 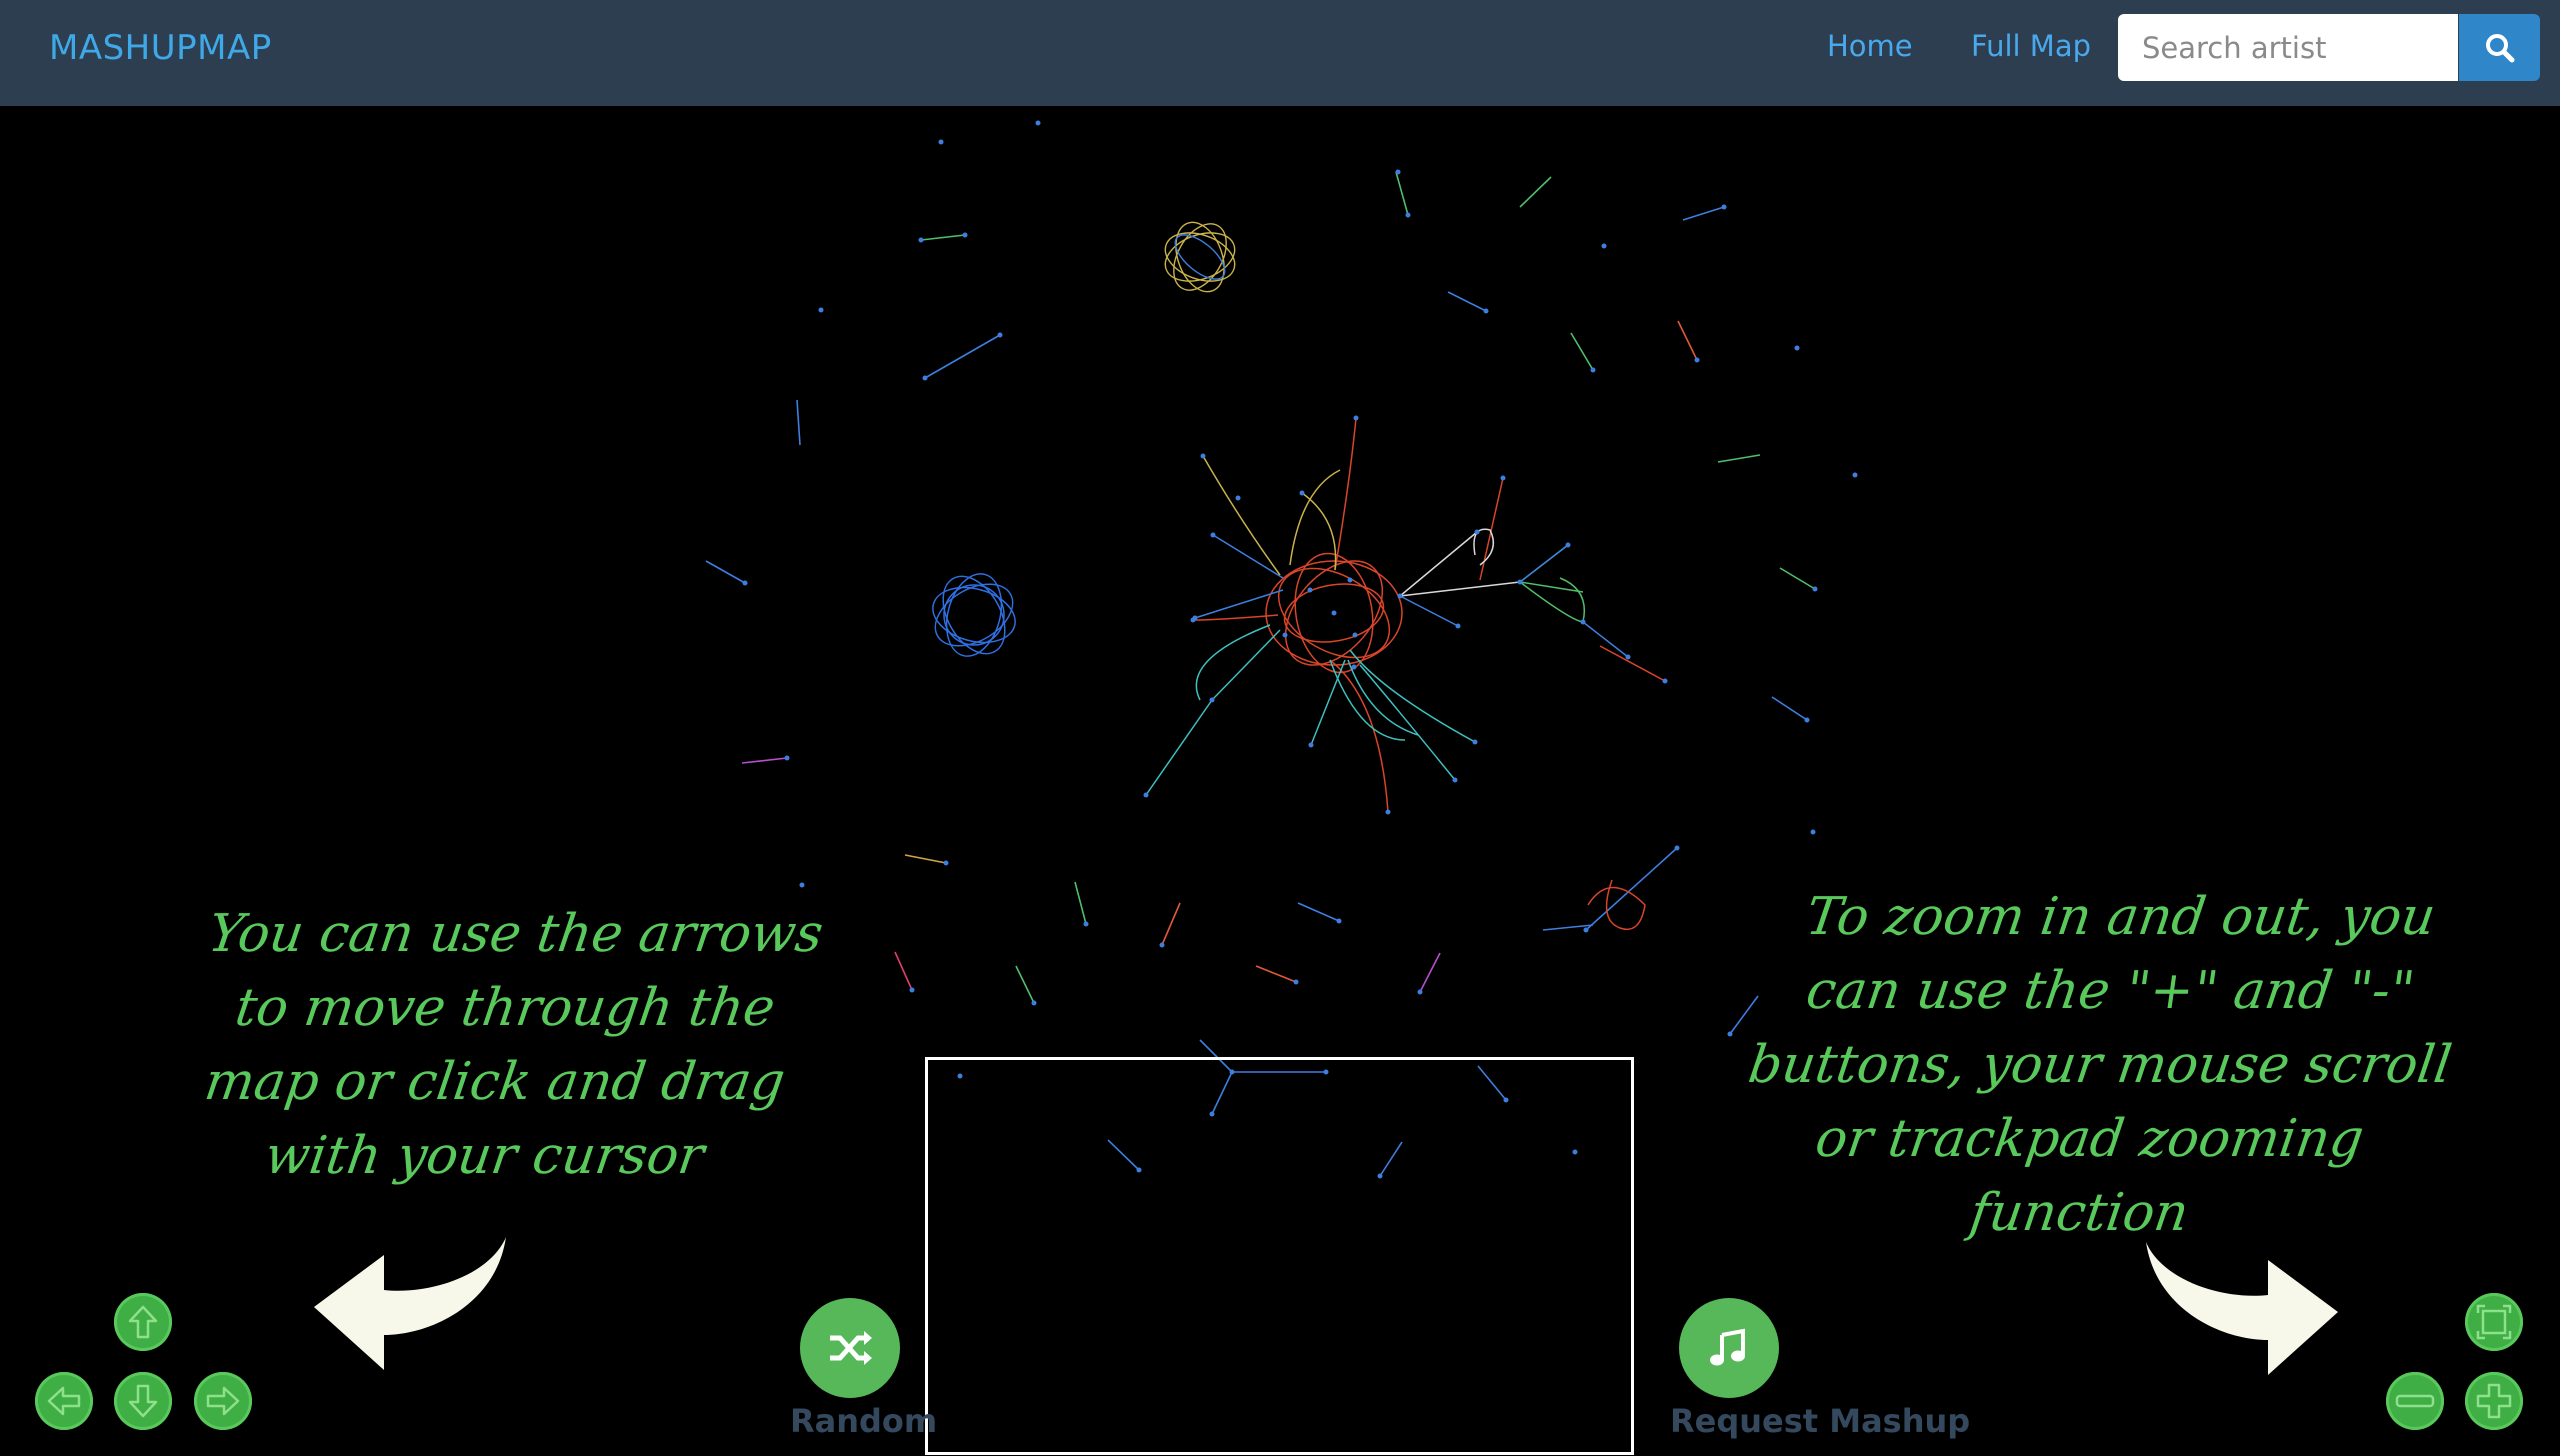 I want to click on brand-logo: MASHUPMAP, so click(x=160, y=48).